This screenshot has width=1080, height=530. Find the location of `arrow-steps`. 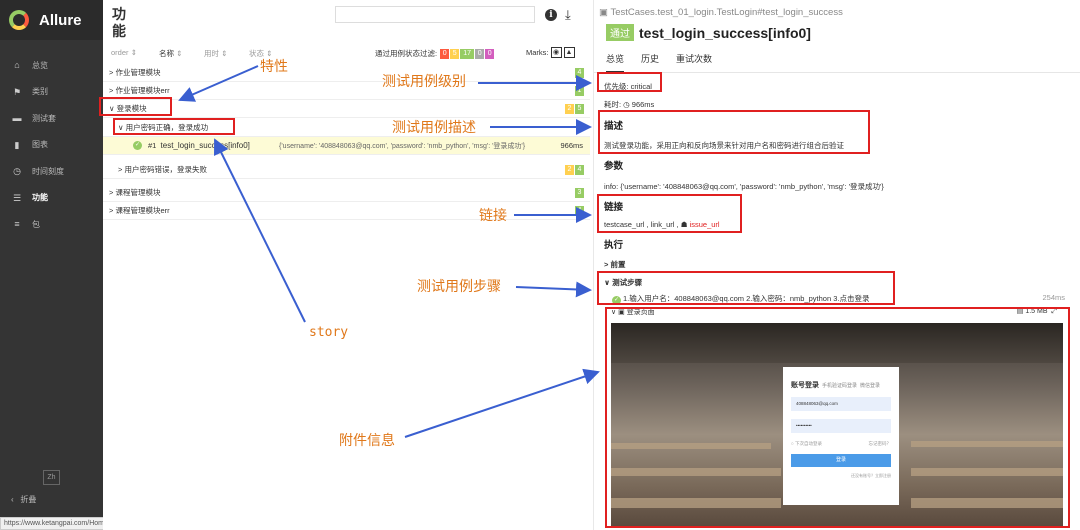

arrow-steps is located at coordinates (553, 289).